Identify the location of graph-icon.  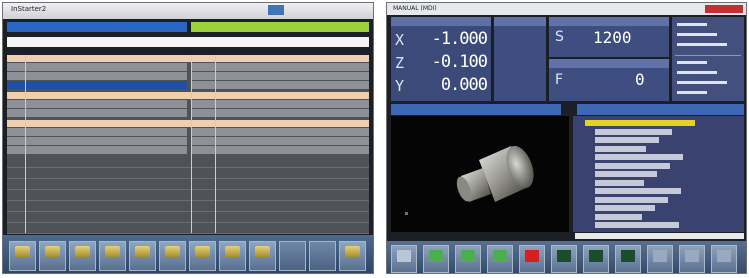
(628, 256).